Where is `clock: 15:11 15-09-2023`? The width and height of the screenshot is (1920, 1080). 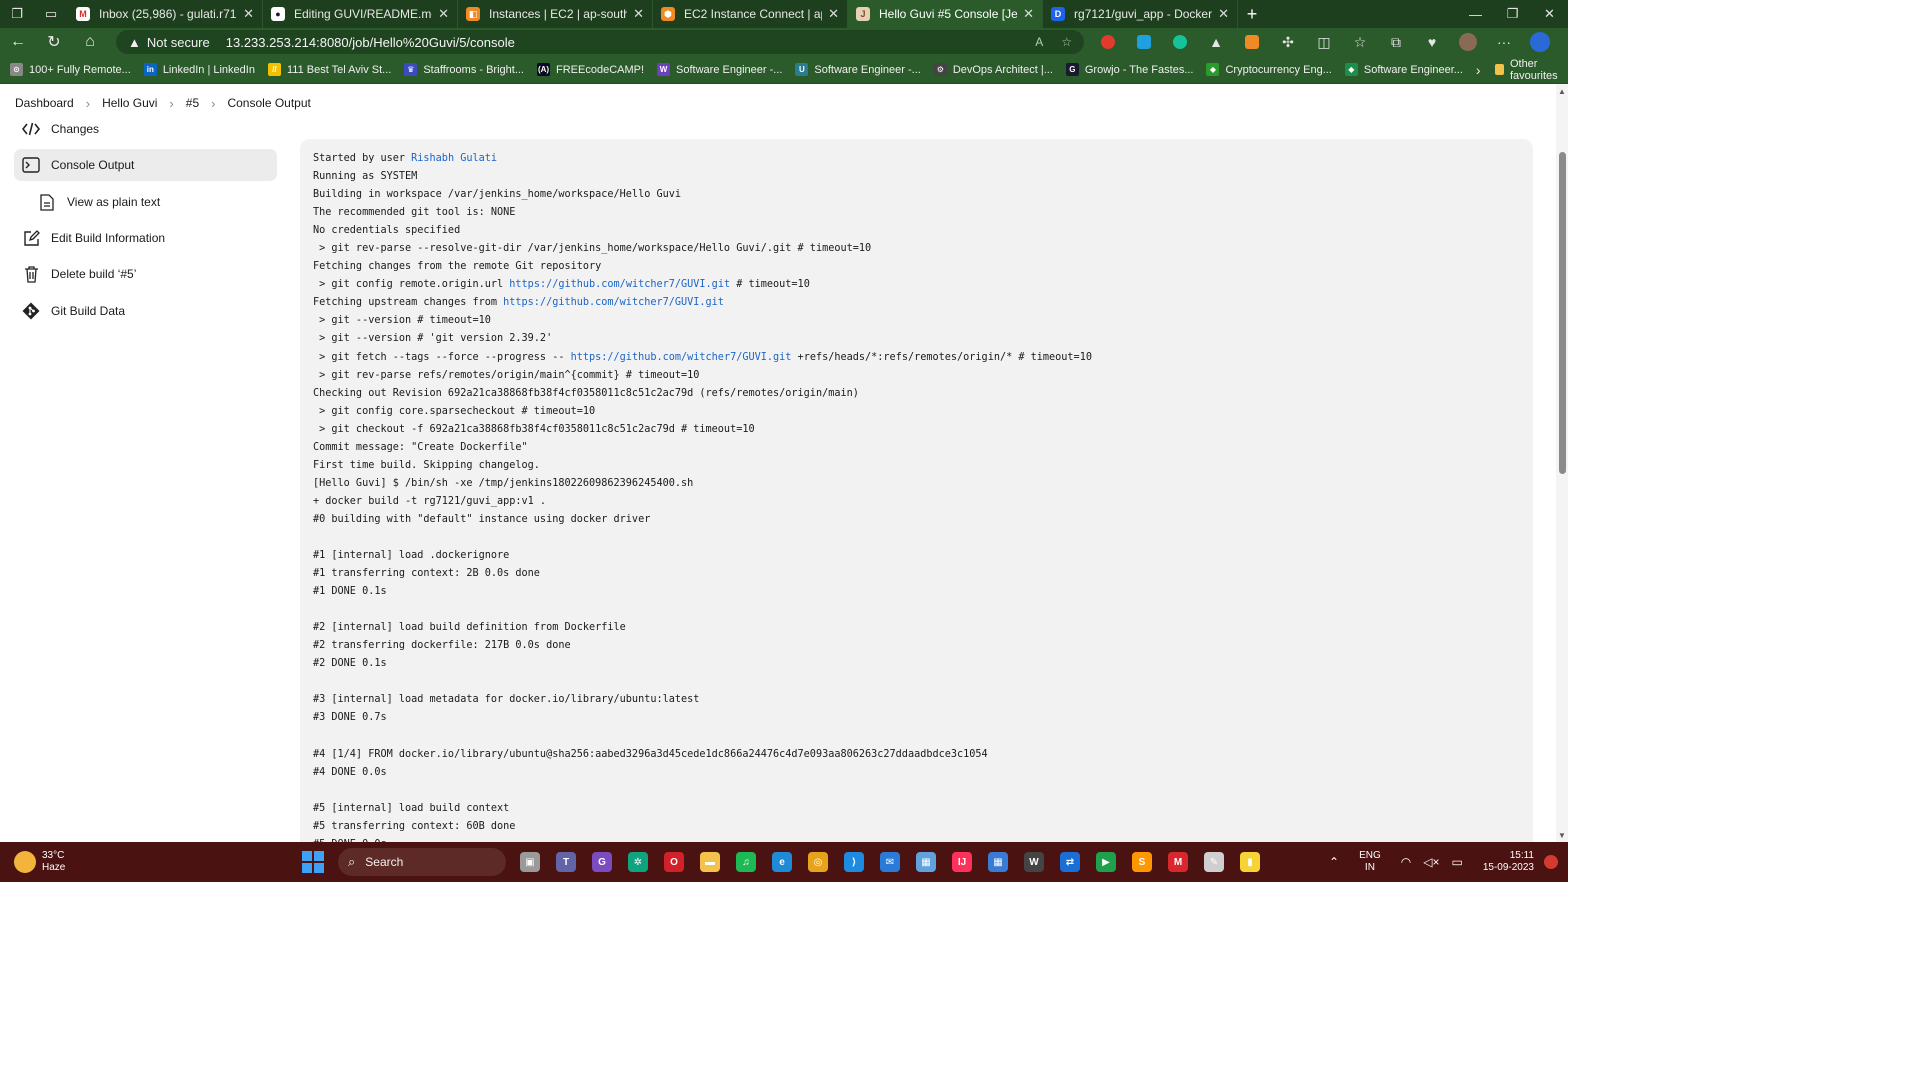 clock: 15:11 15-09-2023 is located at coordinates (1508, 862).